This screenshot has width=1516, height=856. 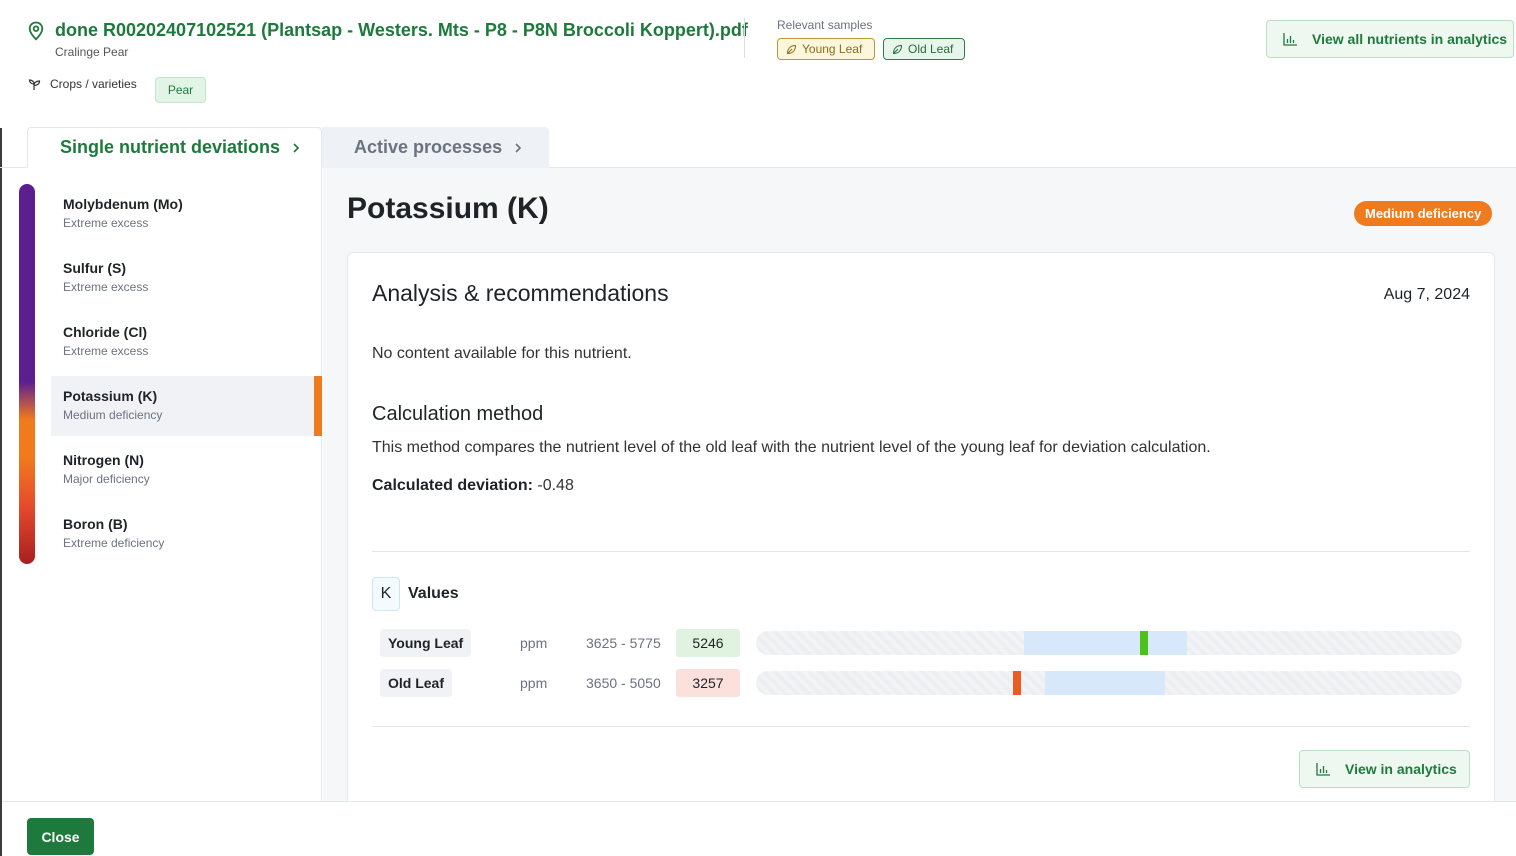 What do you see at coordinates (186, 214) in the screenshot?
I see `sidebar-item-molybdenum: Molybdenum (Mo) Extreme excess` at bounding box center [186, 214].